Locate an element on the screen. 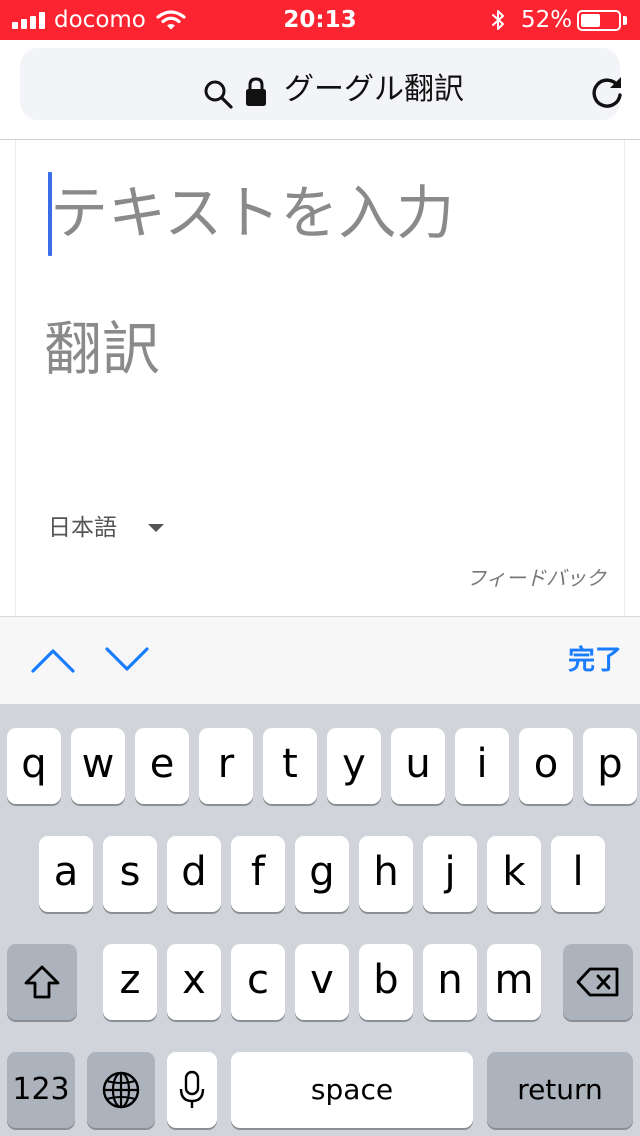 This screenshot has height=1136, width=640. browser-navigation: グーグル翻訳 is located at coordinates (320, 90).